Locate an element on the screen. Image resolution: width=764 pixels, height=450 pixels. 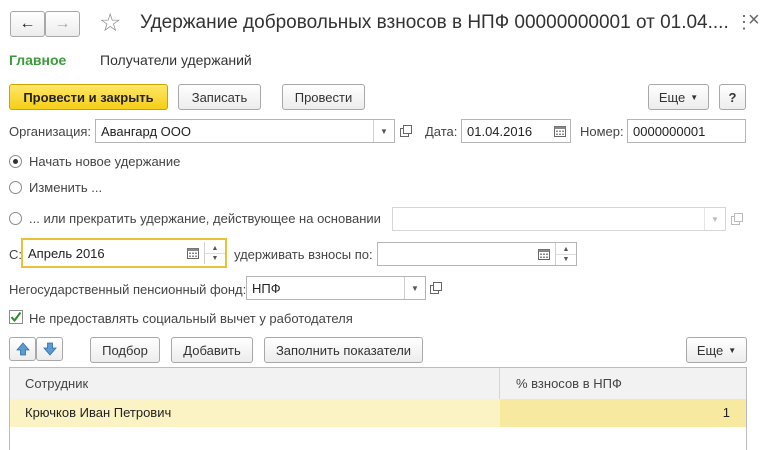
cell-percent: 1 is located at coordinates (726, 412).